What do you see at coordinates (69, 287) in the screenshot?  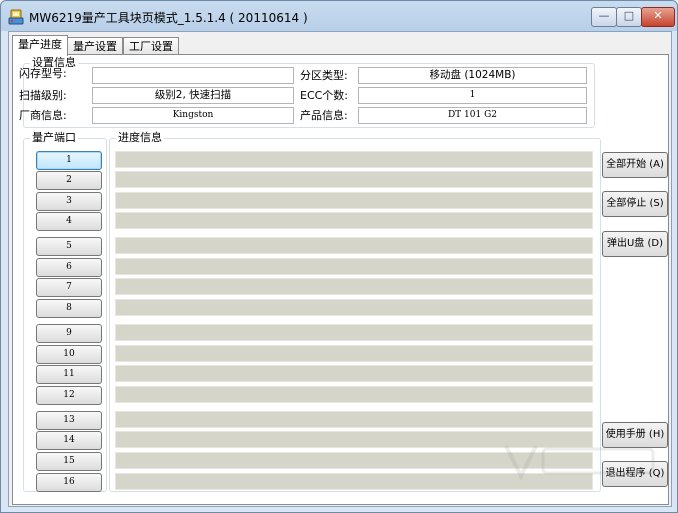 I see `port-button-7: 7` at bounding box center [69, 287].